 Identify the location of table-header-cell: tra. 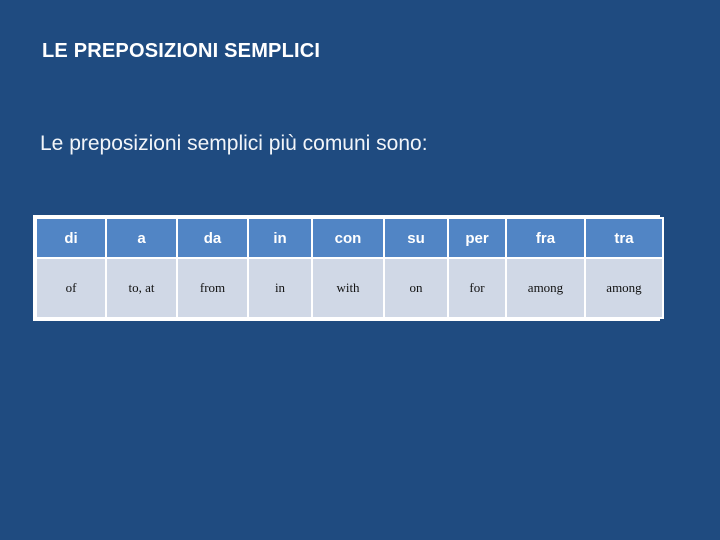
(624, 238).